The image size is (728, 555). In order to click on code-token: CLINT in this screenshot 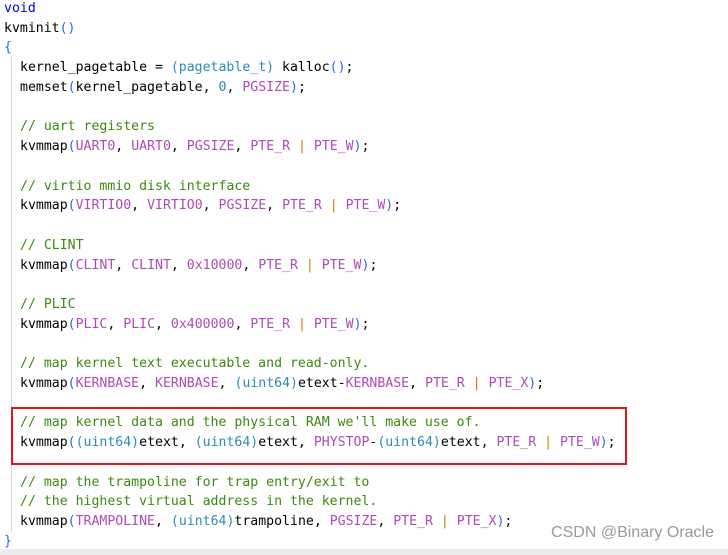, I will do `click(95, 265)`.